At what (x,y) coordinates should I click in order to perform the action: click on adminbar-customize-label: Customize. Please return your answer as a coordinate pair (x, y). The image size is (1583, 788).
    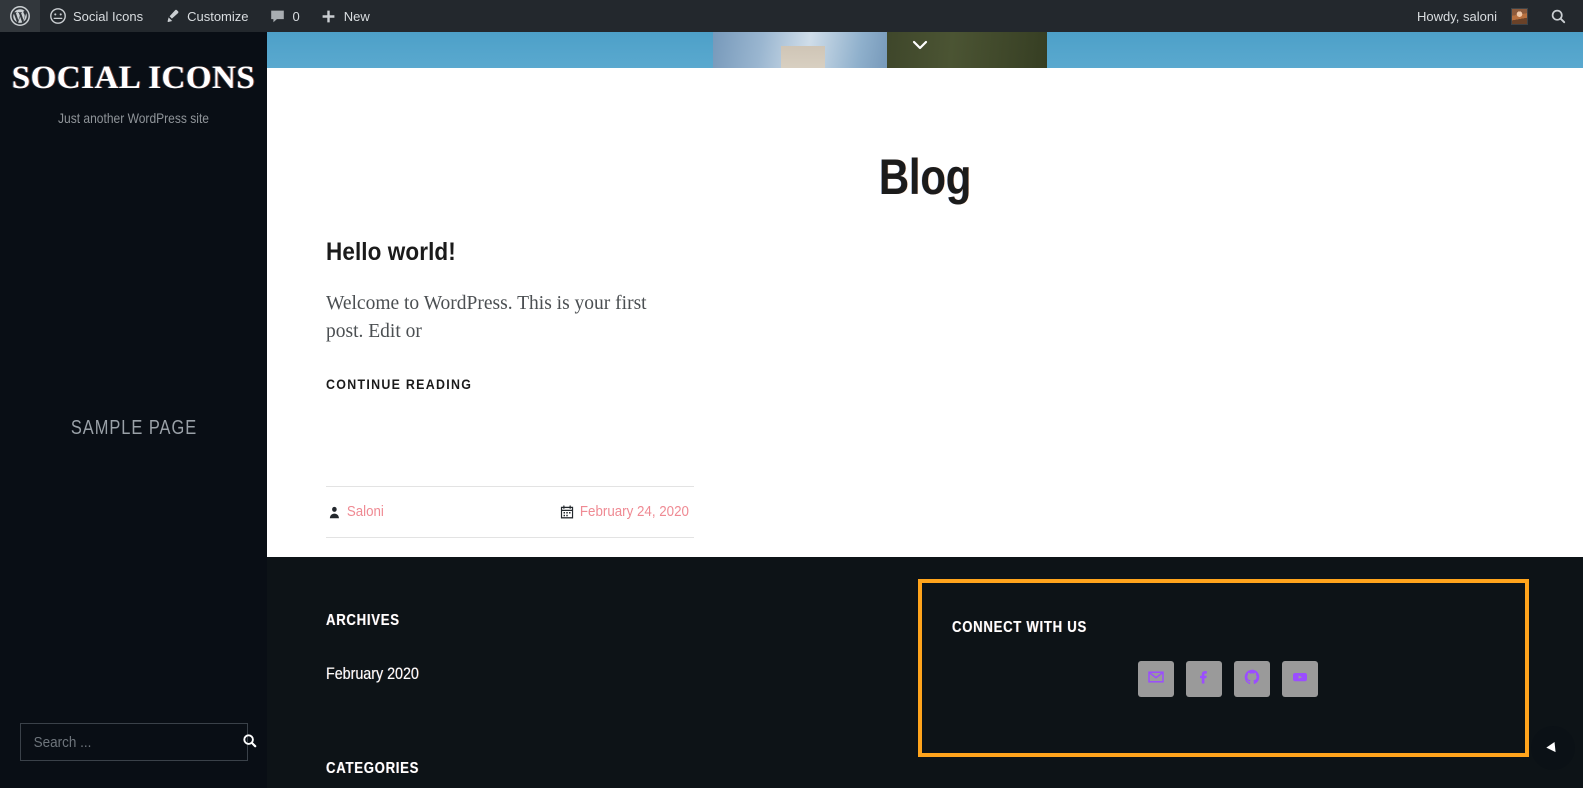
    Looking at the image, I should click on (218, 16).